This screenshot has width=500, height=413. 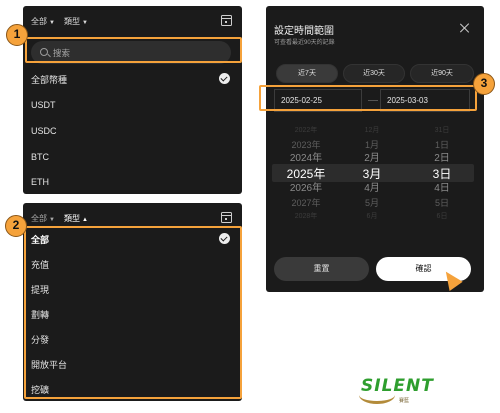 I want to click on close-icon, so click(x=465, y=28).